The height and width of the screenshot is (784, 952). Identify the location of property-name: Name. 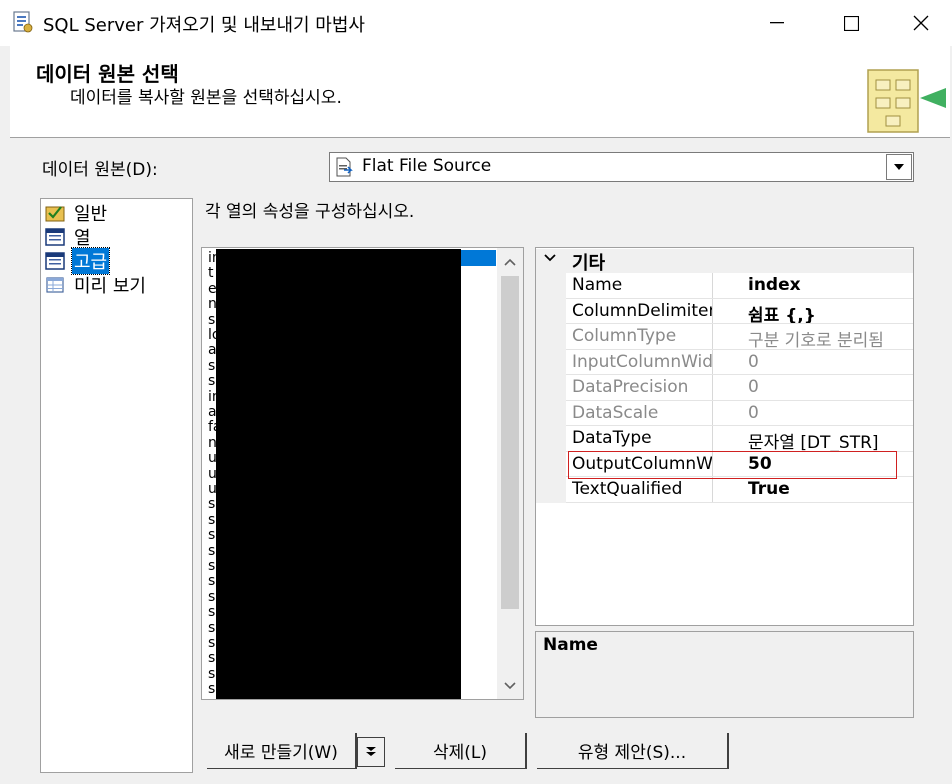
(597, 285).